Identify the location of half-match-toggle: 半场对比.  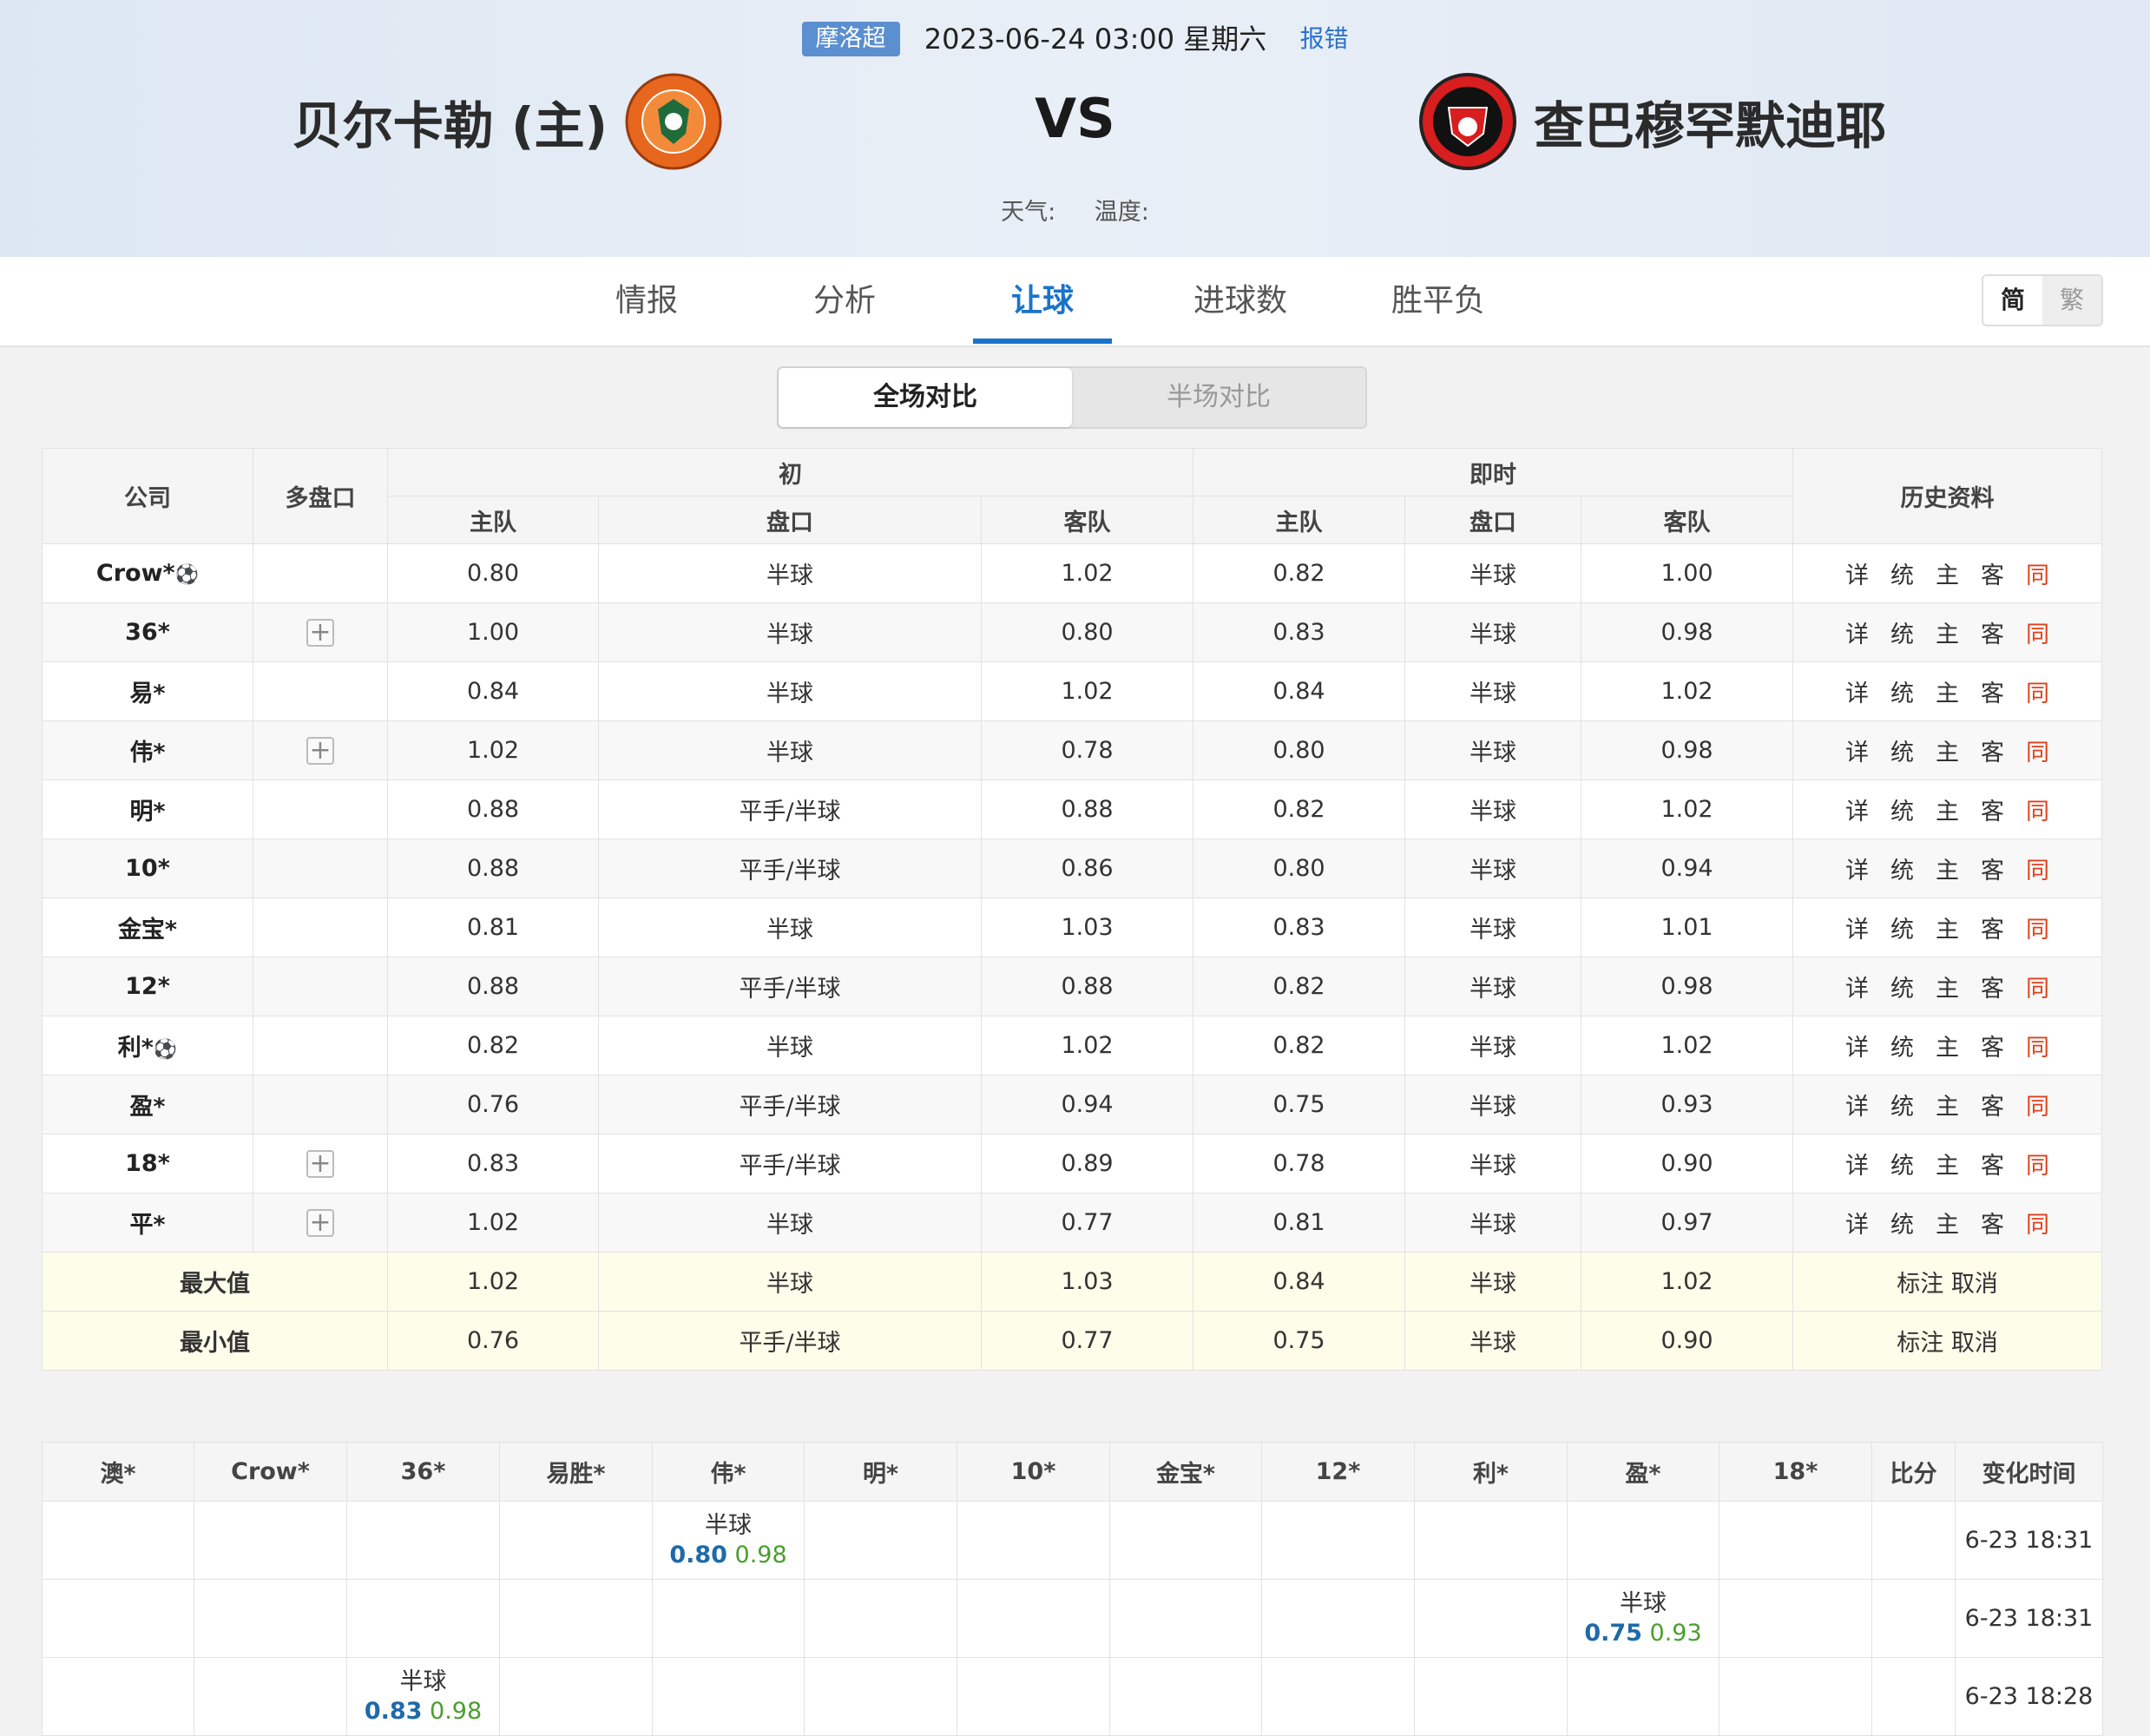
(1218, 397).